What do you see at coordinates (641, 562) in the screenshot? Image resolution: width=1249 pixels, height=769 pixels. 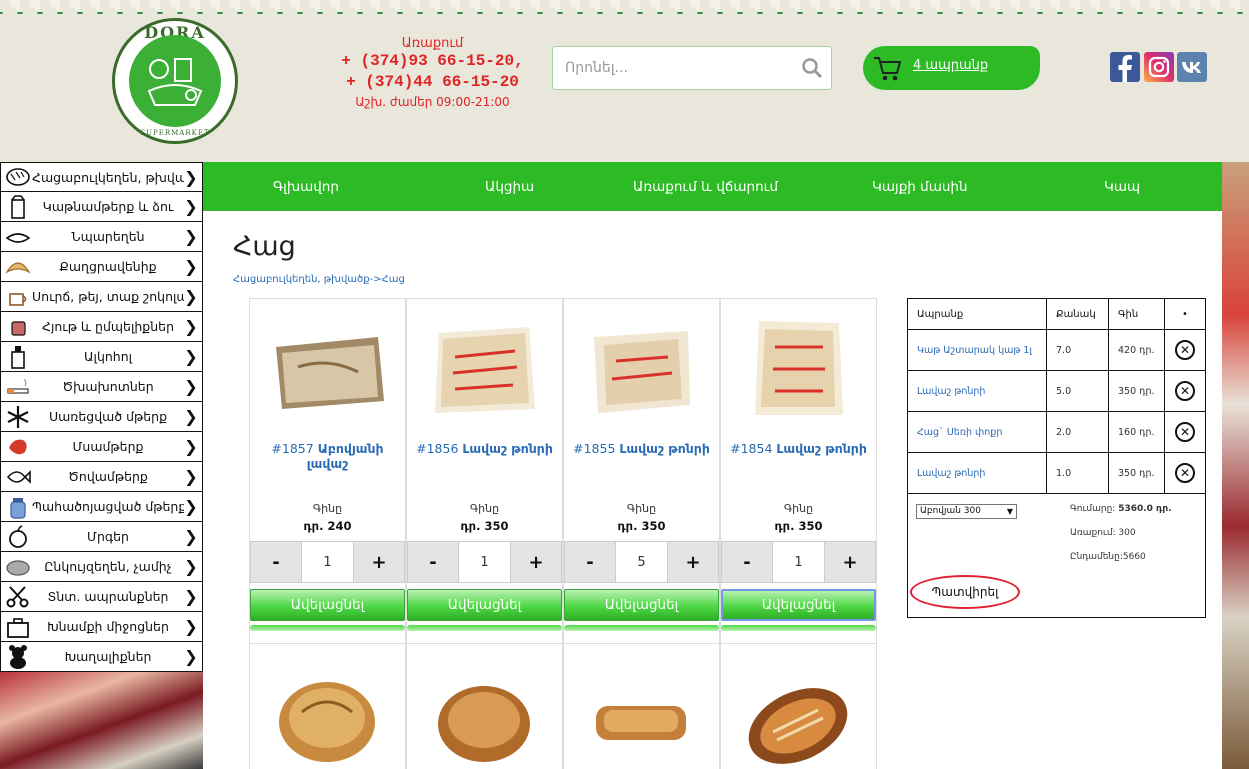 I see `quantity-input: 5` at bounding box center [641, 562].